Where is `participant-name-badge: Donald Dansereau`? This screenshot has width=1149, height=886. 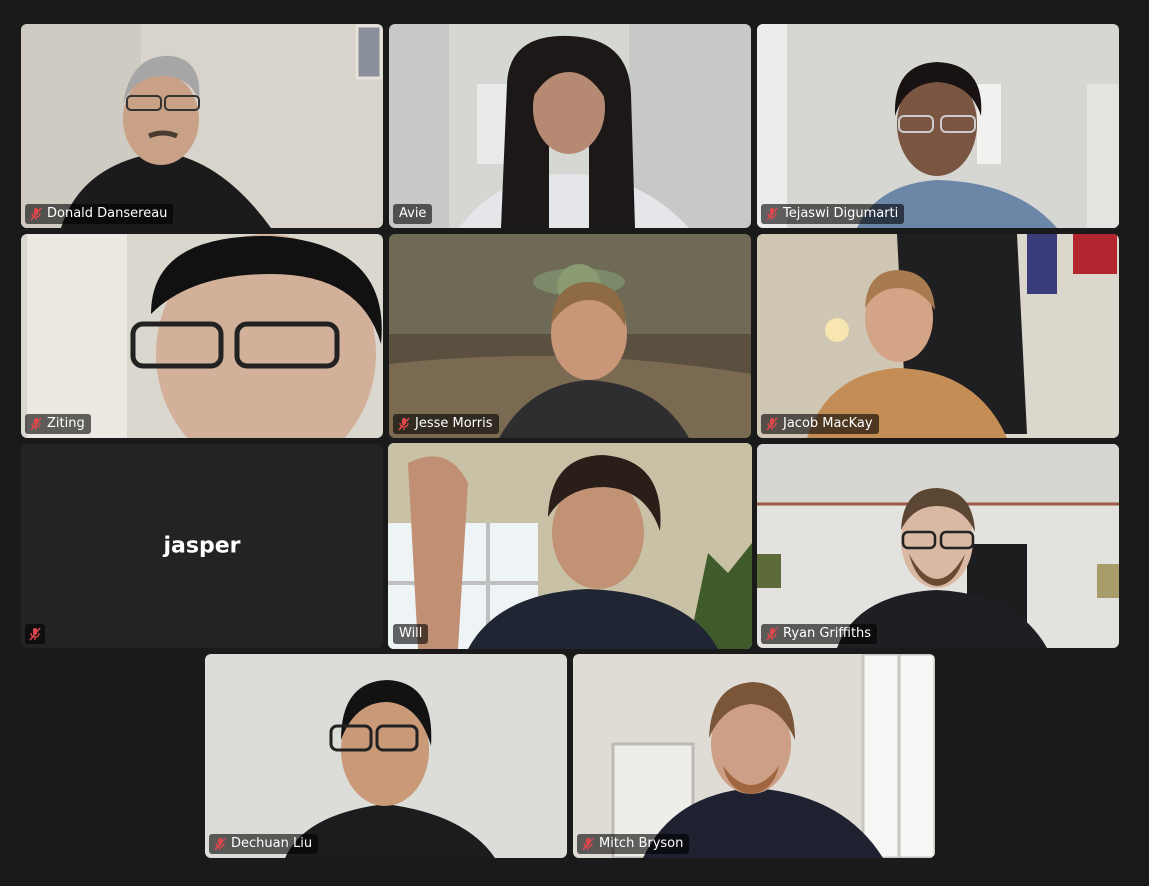
participant-name-badge: Donald Dansereau is located at coordinates (99, 214).